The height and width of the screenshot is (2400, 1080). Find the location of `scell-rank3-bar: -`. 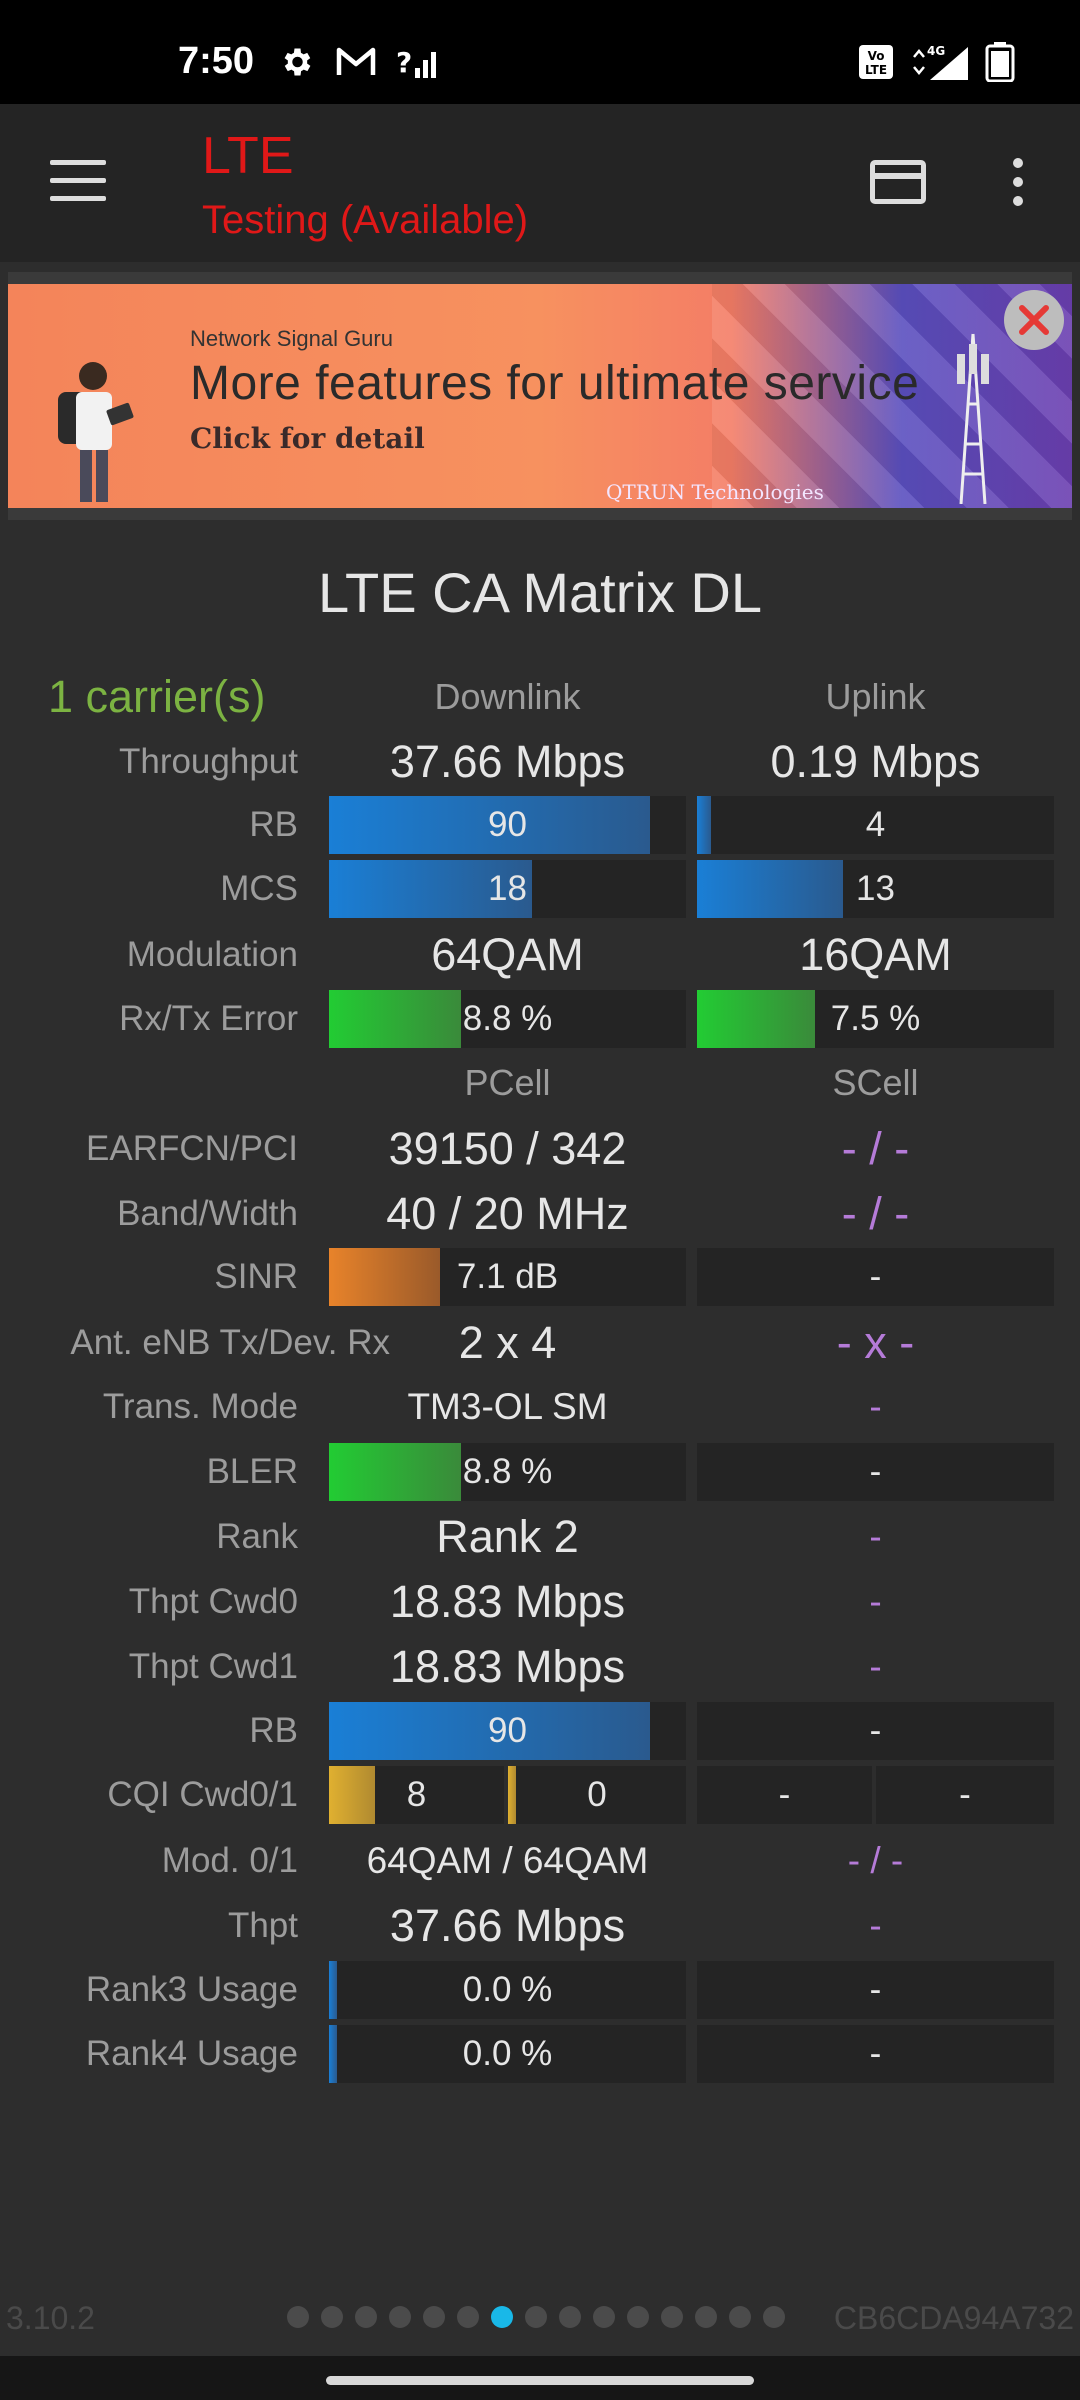

scell-rank3-bar: - is located at coordinates (875, 1990).